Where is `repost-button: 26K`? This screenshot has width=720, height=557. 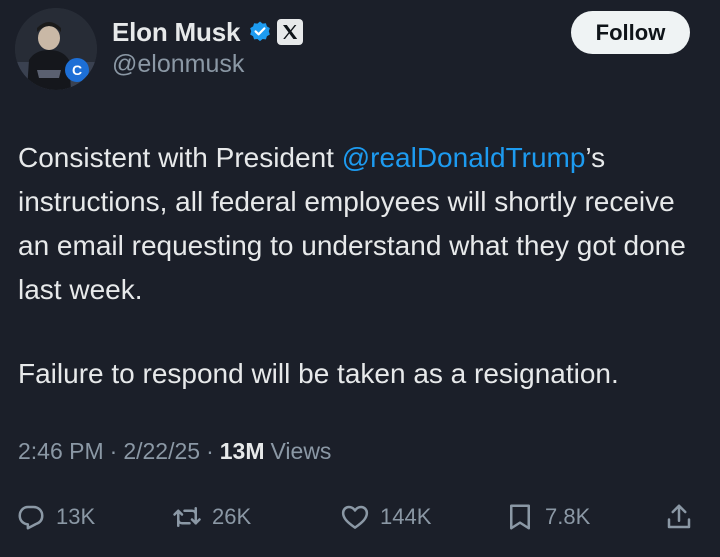 repost-button: 26K is located at coordinates (211, 517).